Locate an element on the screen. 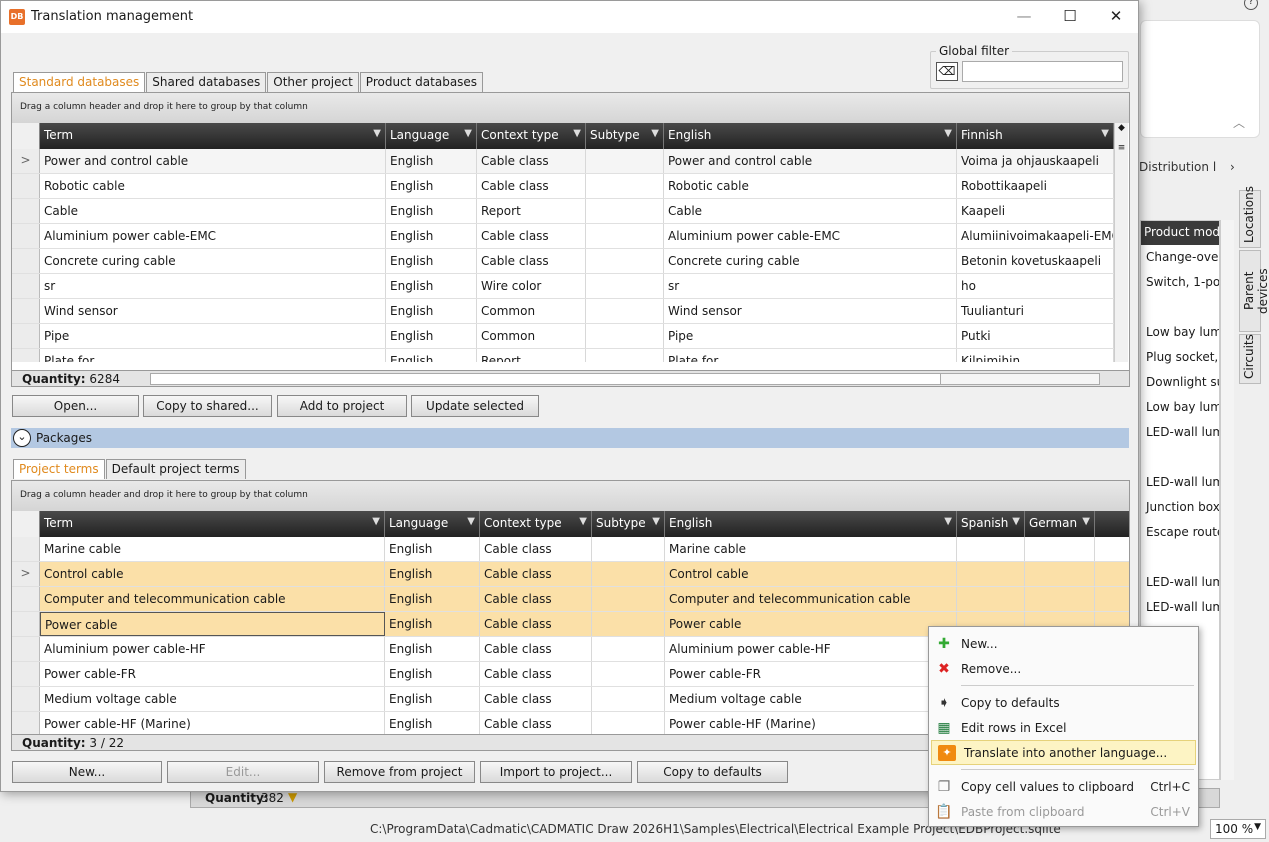 The width and height of the screenshot is (1269, 842). tab-product-databases: Product databases is located at coordinates (421, 82).